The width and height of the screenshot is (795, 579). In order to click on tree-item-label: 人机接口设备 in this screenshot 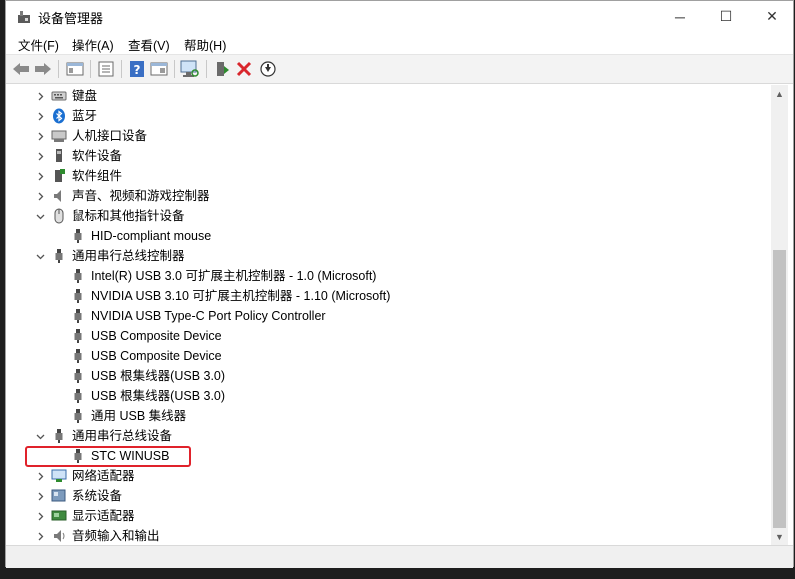, I will do `click(110, 136)`.